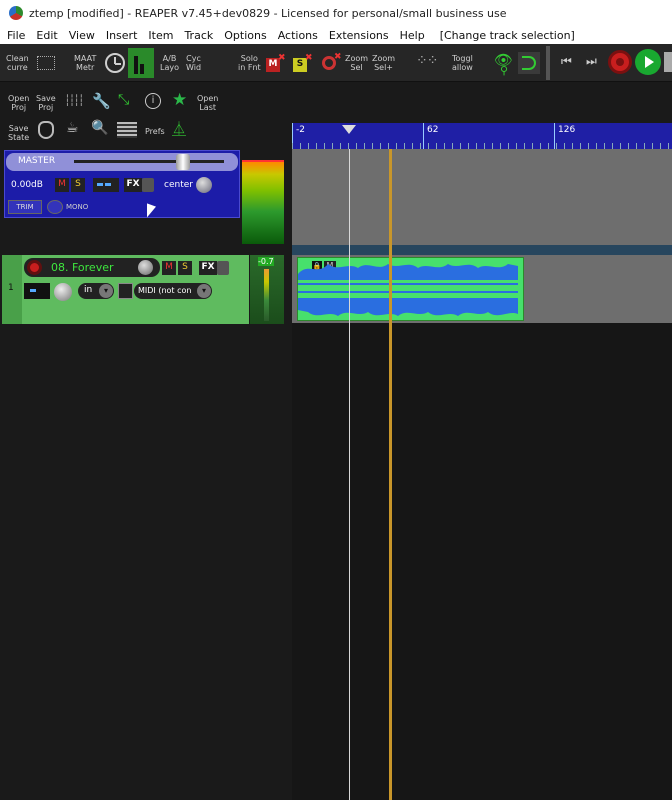  Describe the element at coordinates (507, 35) in the screenshot. I see `menu-change-track-selection: [Change track selection]` at that location.